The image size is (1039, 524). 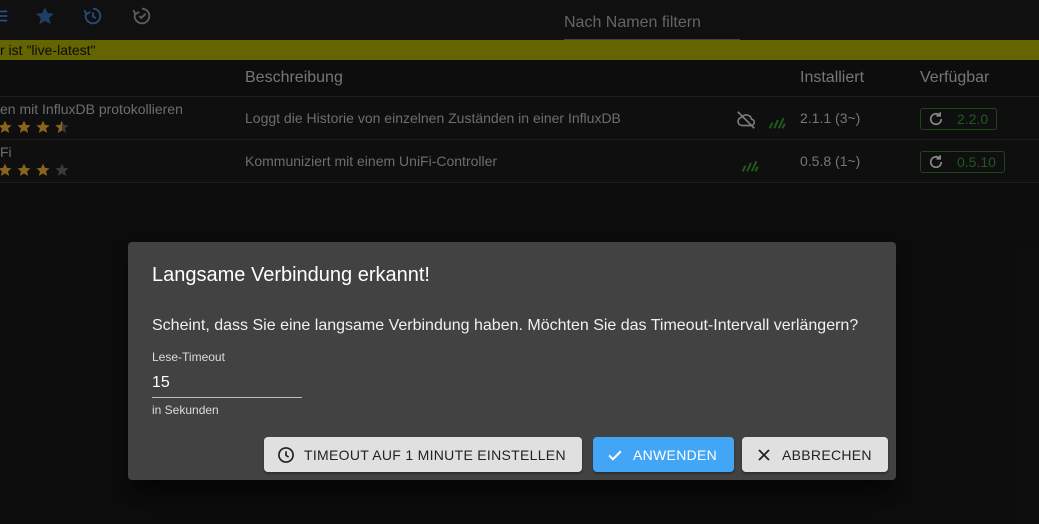 I want to click on set-timeout-label: TIMEOUT AUF 1 MINUTE EINSTELLEN, so click(x=435, y=454).